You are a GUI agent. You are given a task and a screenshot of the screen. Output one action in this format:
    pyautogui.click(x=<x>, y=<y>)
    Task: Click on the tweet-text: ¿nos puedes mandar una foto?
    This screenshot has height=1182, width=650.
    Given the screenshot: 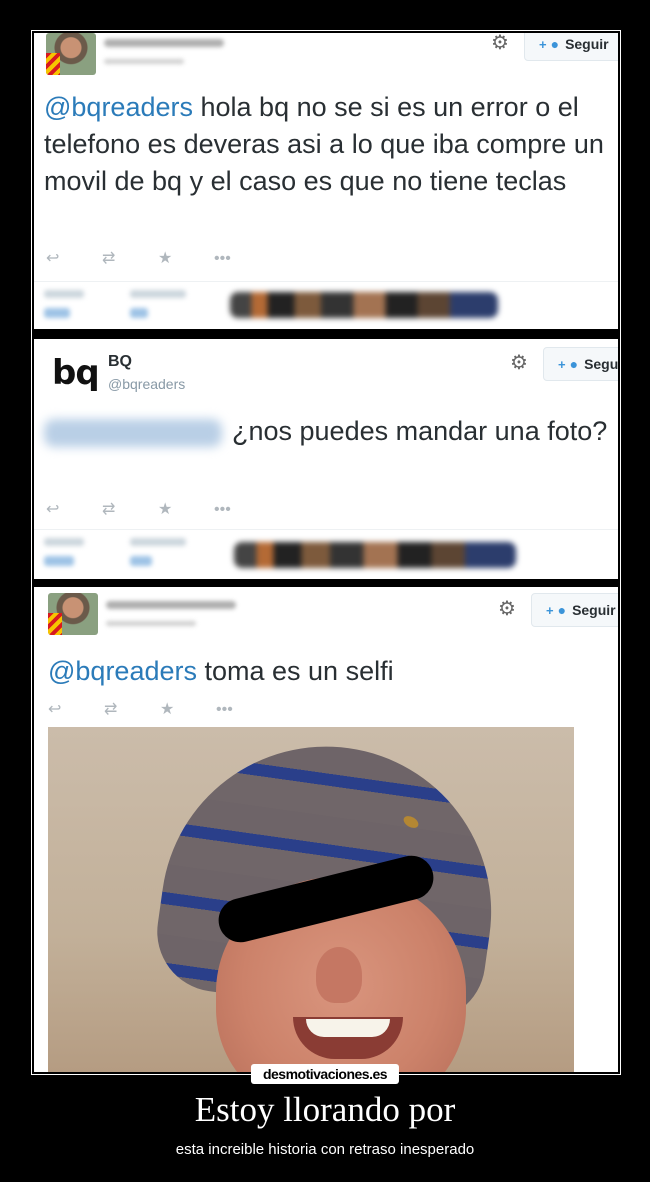 What is the action you would take?
    pyautogui.click(x=328, y=431)
    